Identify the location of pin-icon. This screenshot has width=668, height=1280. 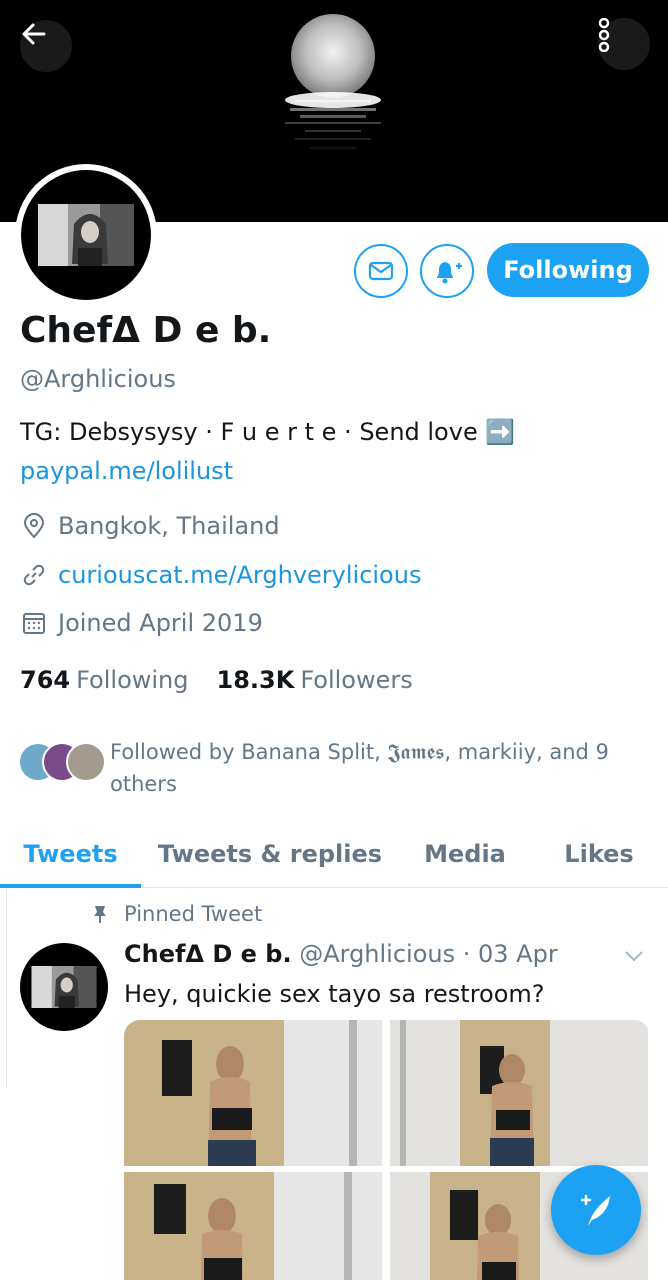
(100, 914).